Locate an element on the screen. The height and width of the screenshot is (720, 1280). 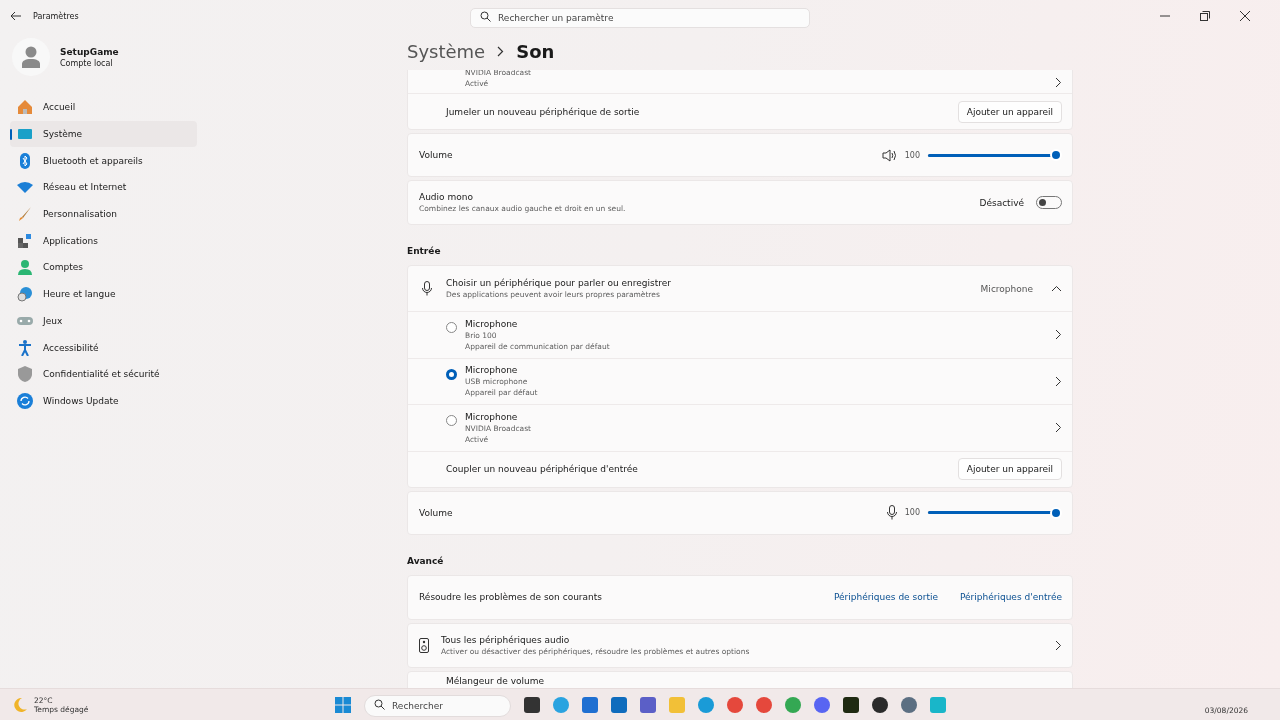
pair-label: Jumeler un nouveau périphérique de sortie is located at coordinates (543, 111).